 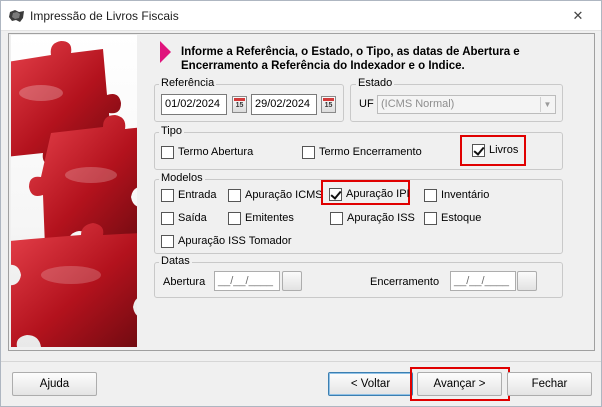 I want to click on checkbox-apuracao-iss: Apuração ISS, so click(x=372, y=218).